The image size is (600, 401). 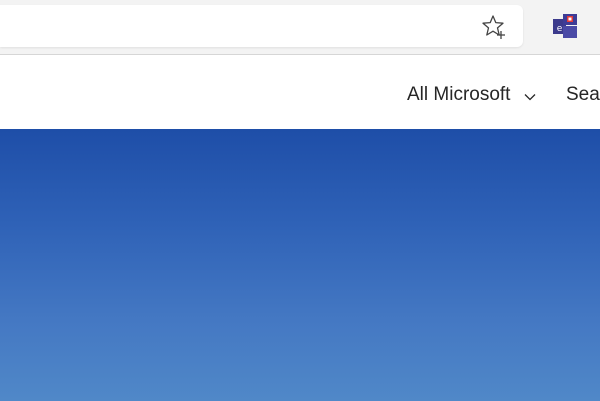 What do you see at coordinates (458, 95) in the screenshot?
I see `all-microsoft-menu: All Microsoft` at bounding box center [458, 95].